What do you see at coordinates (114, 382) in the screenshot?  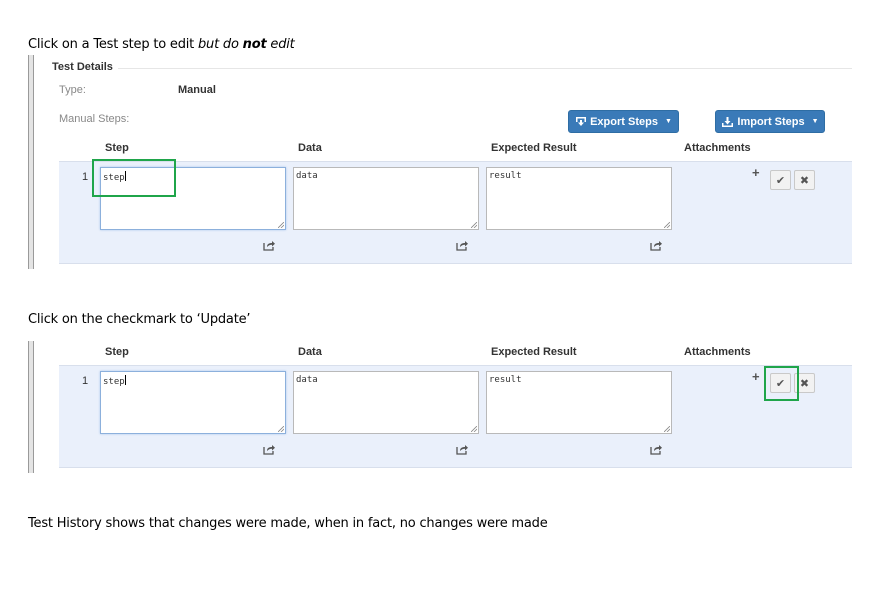 I see `step-text: step` at bounding box center [114, 382].